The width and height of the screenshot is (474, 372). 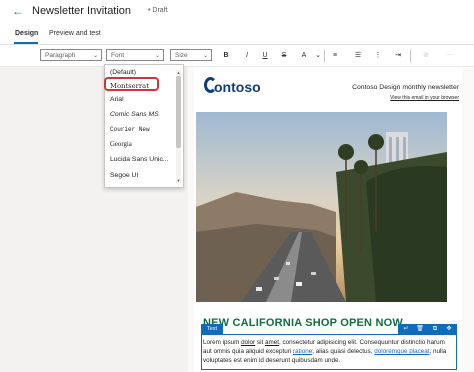 What do you see at coordinates (134, 114) in the screenshot?
I see `font-option-comic-sans: Comic Sans MS` at bounding box center [134, 114].